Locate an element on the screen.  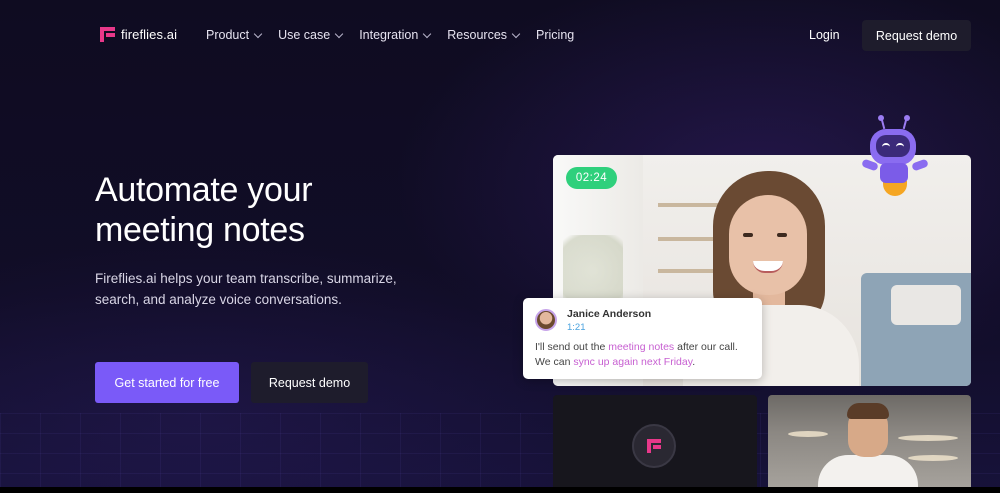
call-timer: 02:24 is located at coordinates (591, 178).